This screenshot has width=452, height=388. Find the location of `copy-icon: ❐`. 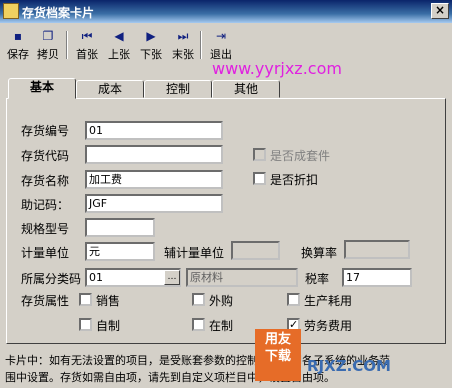

copy-icon: ❐ is located at coordinates (48, 36).